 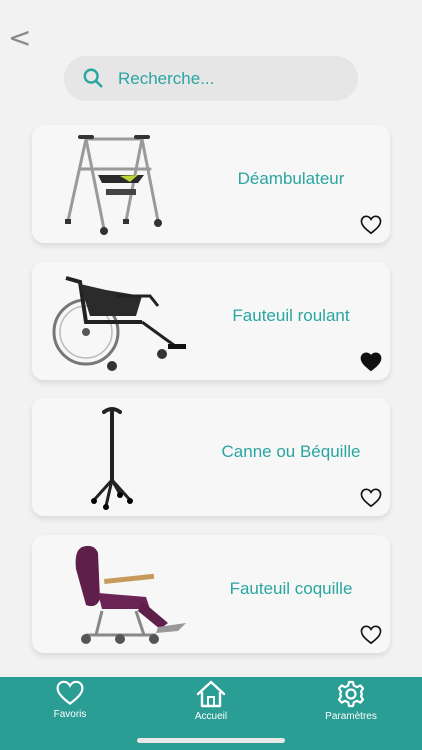 What do you see at coordinates (93, 78) in the screenshot?
I see `search-icon` at bounding box center [93, 78].